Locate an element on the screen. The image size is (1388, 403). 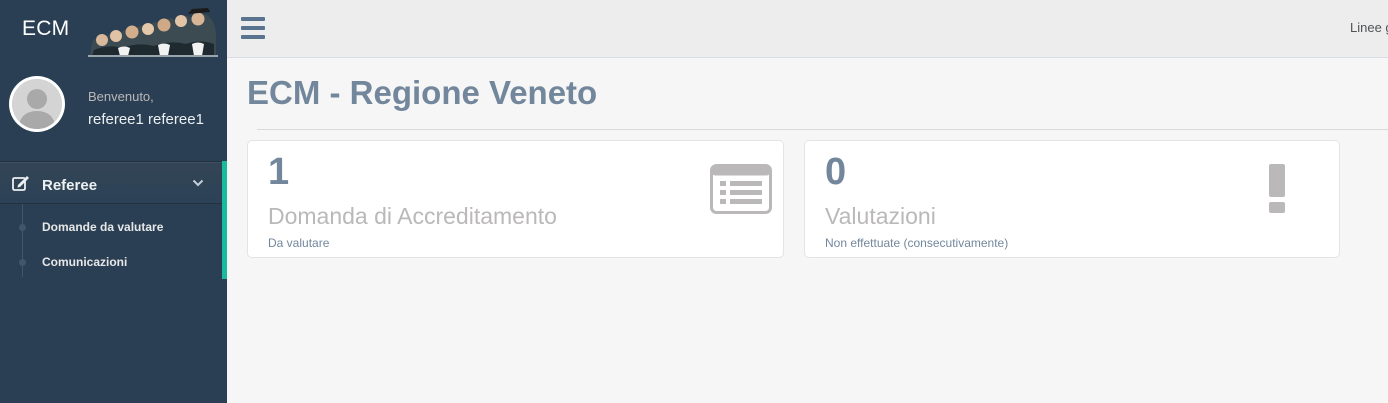
tile-sublabel: Non effettuate (consecutivamente) is located at coordinates (917, 243).